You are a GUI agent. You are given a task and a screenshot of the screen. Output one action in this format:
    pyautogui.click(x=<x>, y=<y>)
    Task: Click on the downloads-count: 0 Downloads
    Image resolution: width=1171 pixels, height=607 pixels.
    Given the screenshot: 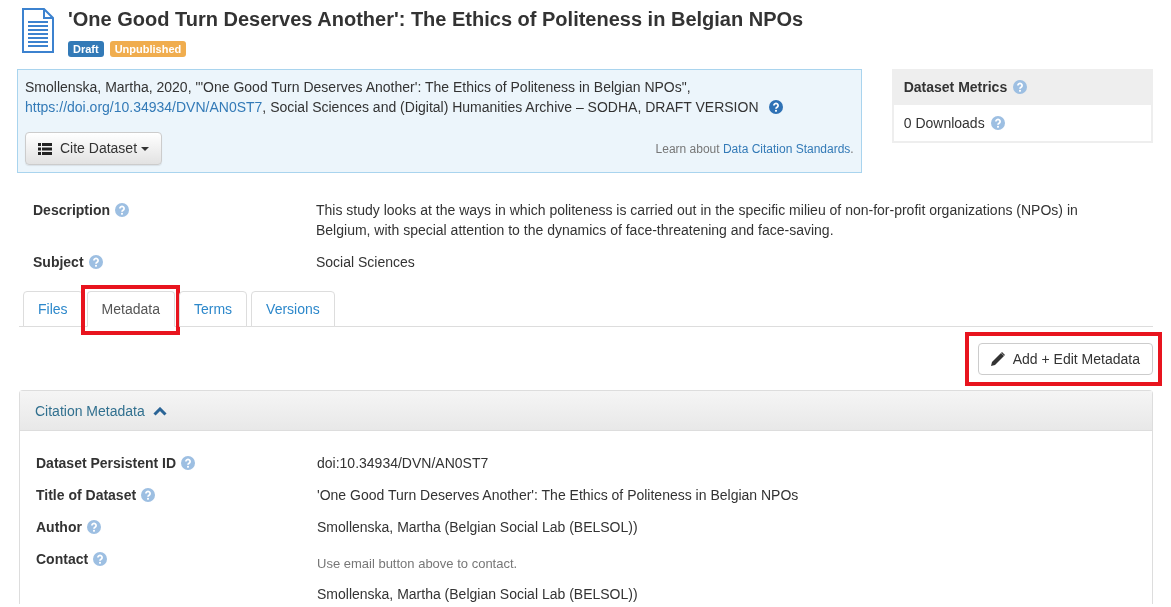 What is the action you would take?
    pyautogui.click(x=944, y=123)
    